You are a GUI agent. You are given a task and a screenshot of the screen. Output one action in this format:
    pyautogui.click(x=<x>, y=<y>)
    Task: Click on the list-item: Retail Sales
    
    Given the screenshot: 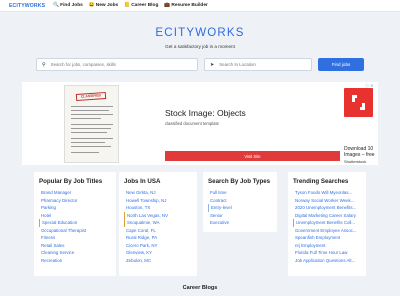 What is the action you would take?
    pyautogui.click(x=75, y=246)
    